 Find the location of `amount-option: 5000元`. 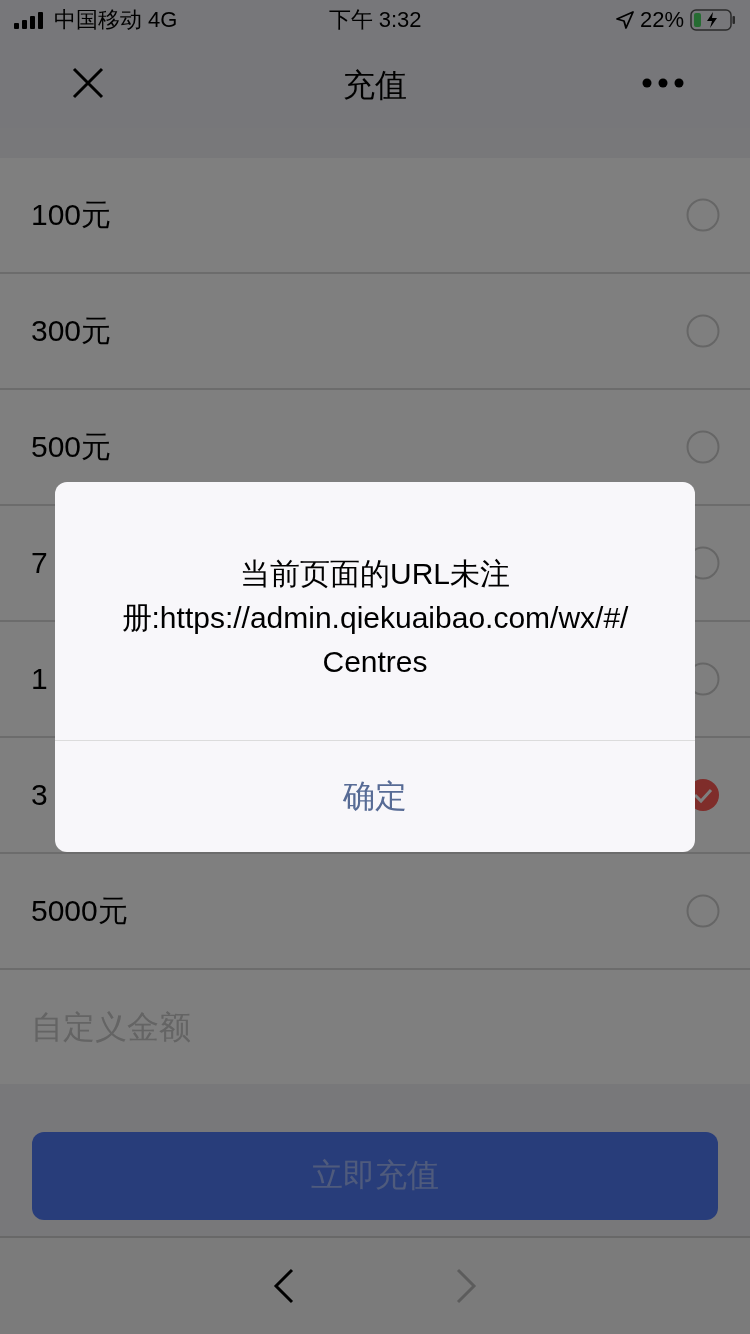

amount-option: 5000元 is located at coordinates (79, 910).